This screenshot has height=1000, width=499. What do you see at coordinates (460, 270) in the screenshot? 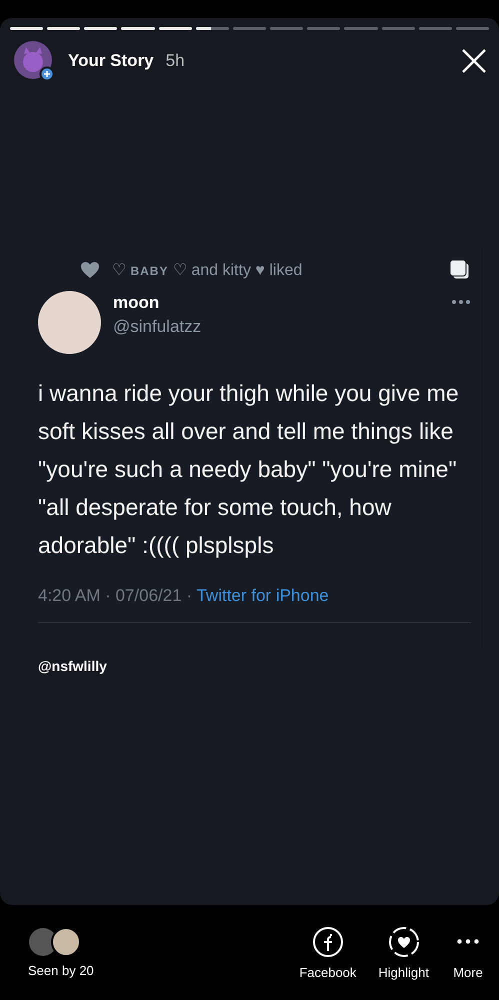
I see `copy-icon` at bounding box center [460, 270].